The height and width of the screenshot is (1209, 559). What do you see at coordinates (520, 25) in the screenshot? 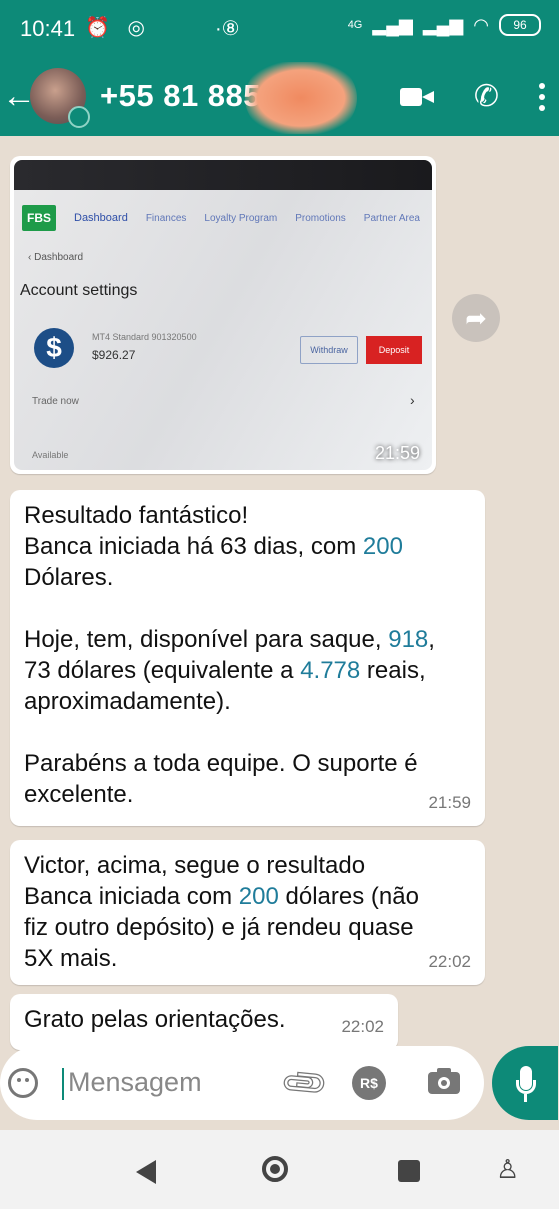
I see `battery-icon: 96` at bounding box center [520, 25].